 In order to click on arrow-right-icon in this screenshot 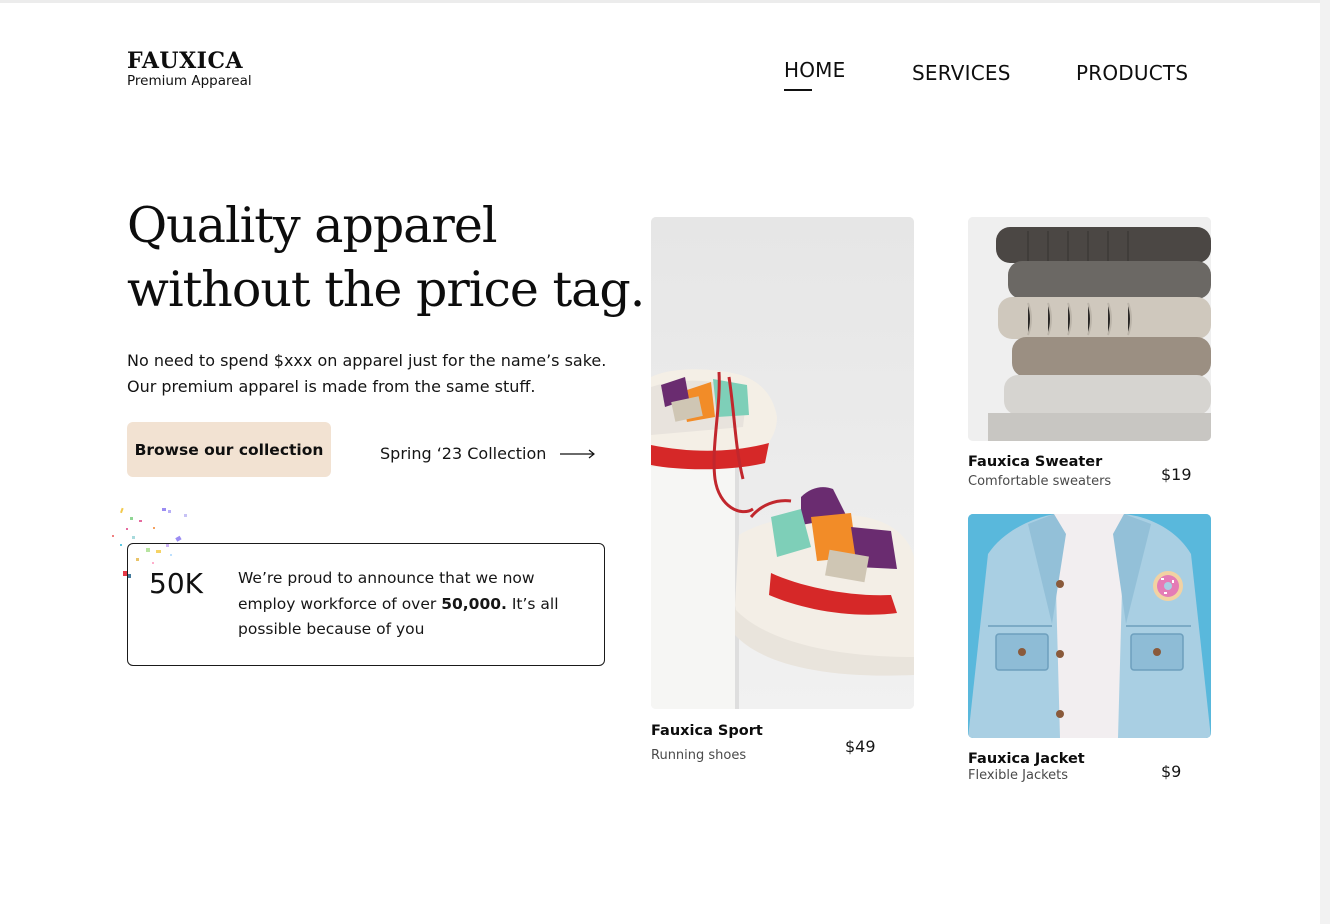, I will do `click(578, 453)`.